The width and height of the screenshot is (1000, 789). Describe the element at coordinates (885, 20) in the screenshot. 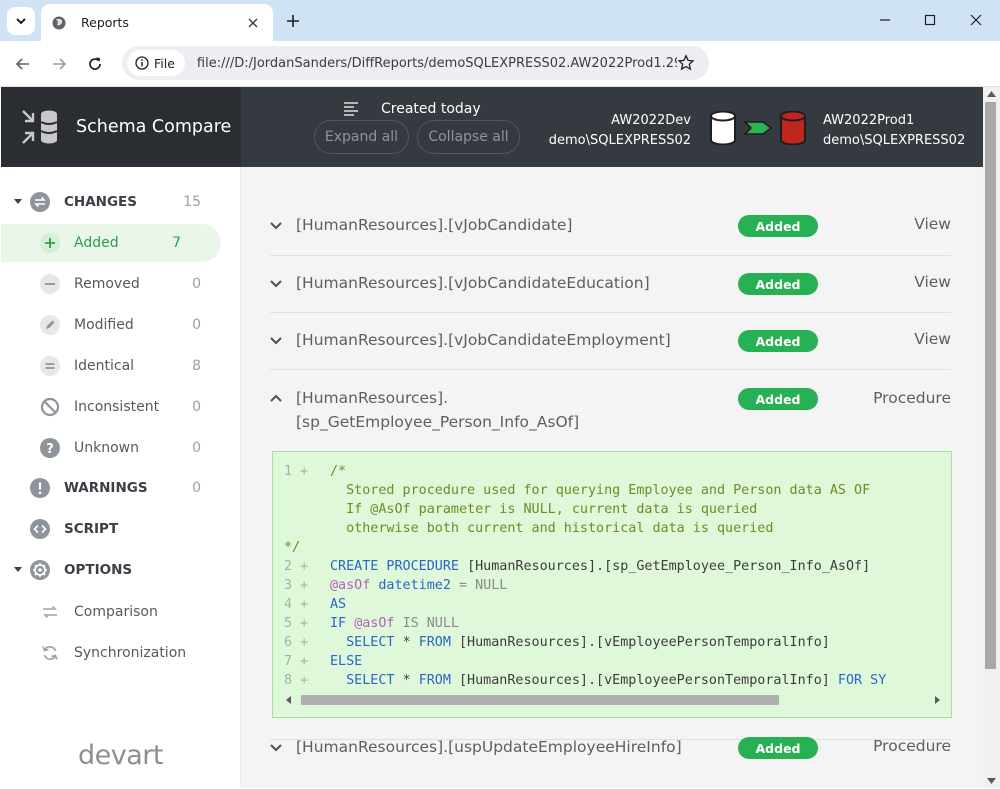

I see `minimize-button` at that location.